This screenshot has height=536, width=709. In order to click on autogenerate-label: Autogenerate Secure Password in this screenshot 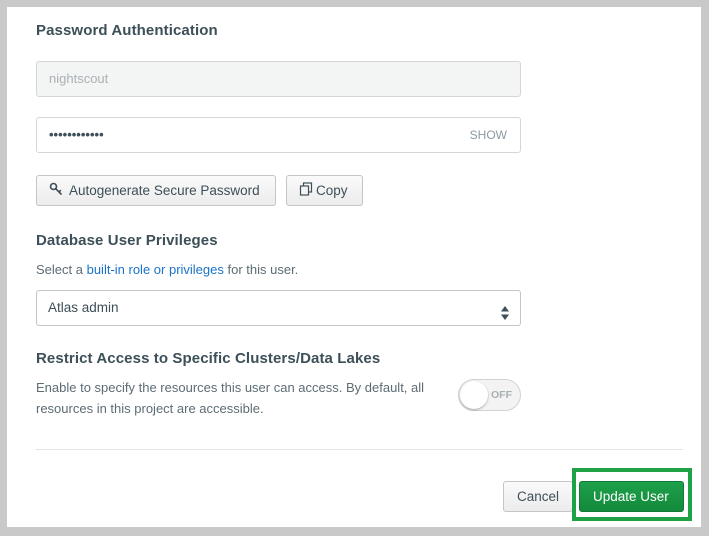, I will do `click(164, 190)`.